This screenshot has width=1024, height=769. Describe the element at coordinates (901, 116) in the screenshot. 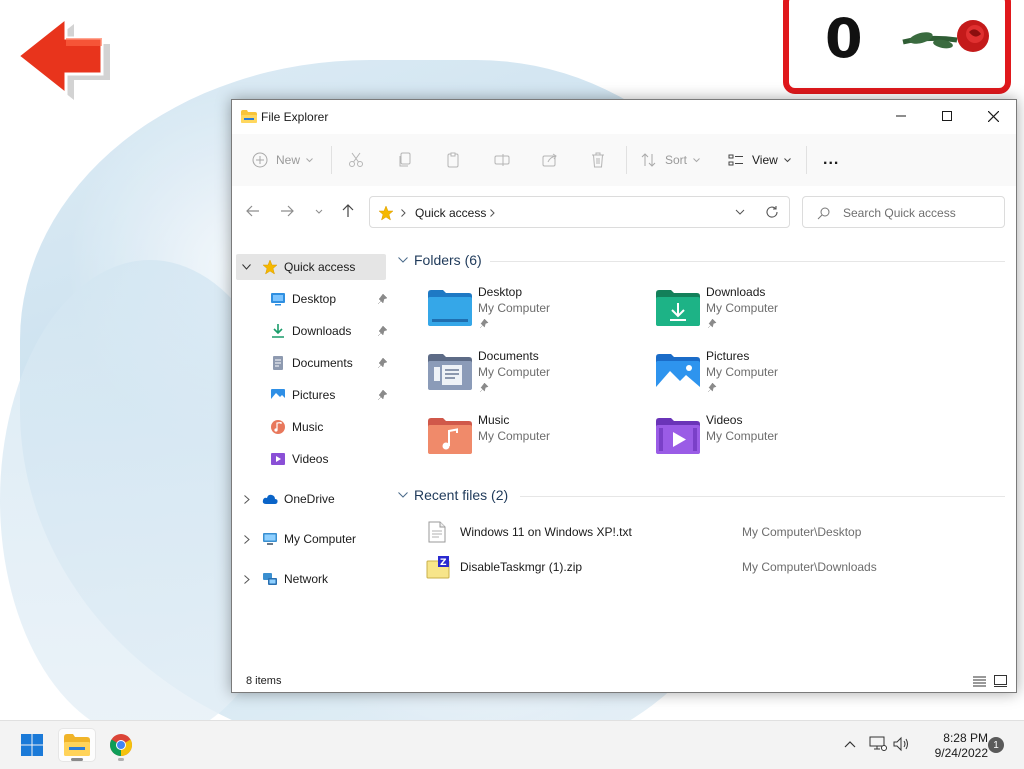

I see `minimize-button` at that location.